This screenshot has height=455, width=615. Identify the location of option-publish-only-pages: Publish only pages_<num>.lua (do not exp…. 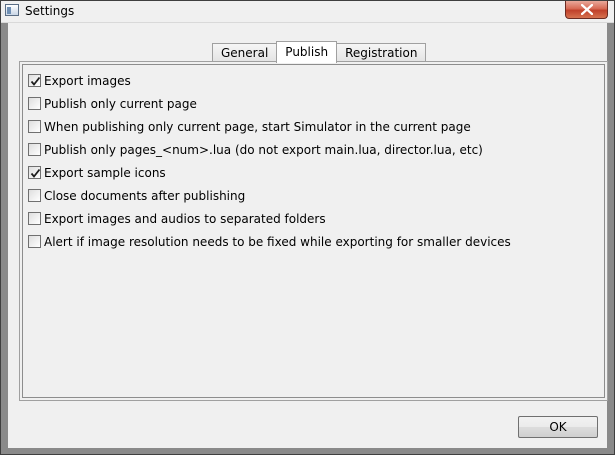
(269, 149).